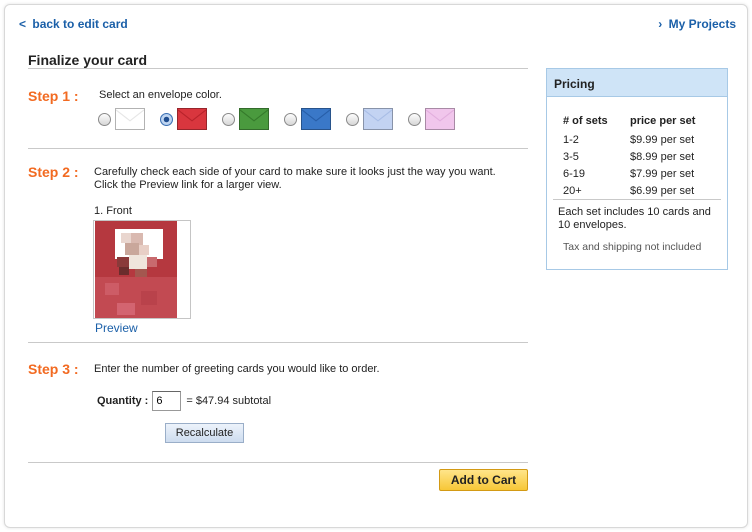 This screenshot has height=532, width=752. Describe the element at coordinates (574, 173) in the screenshot. I see `pricing-sets: 6-19` at that location.